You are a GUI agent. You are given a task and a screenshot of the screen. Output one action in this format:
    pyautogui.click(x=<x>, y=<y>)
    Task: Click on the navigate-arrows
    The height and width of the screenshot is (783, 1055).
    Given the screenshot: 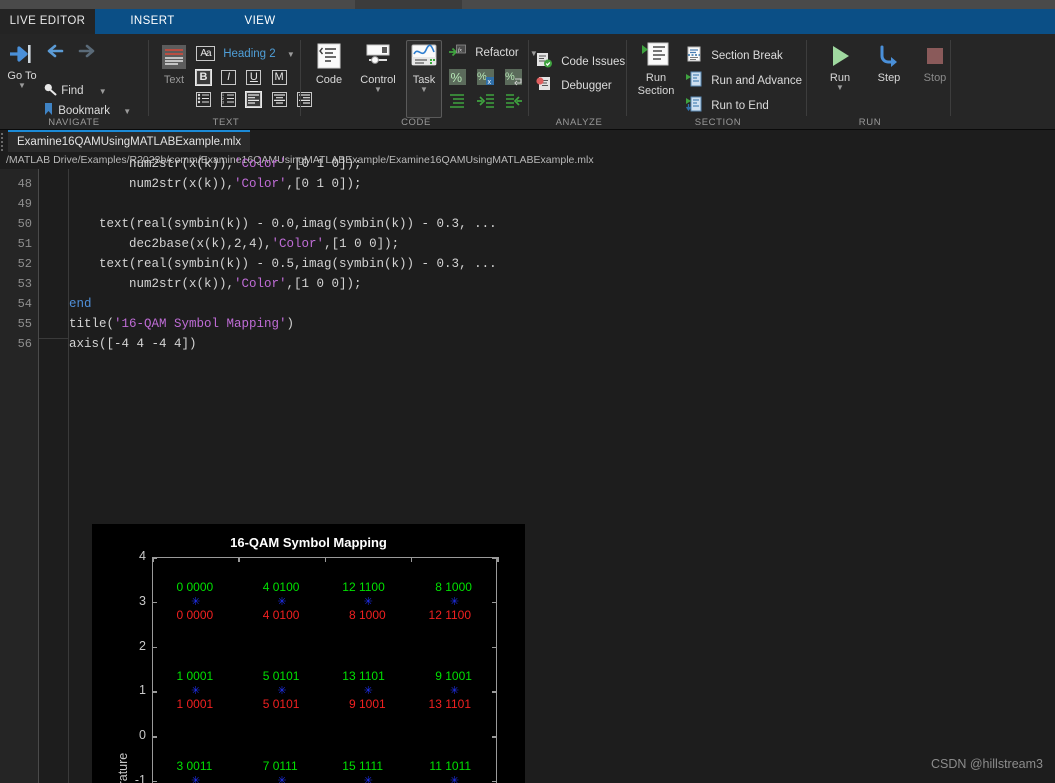 What is the action you would take?
    pyautogui.click(x=71, y=52)
    